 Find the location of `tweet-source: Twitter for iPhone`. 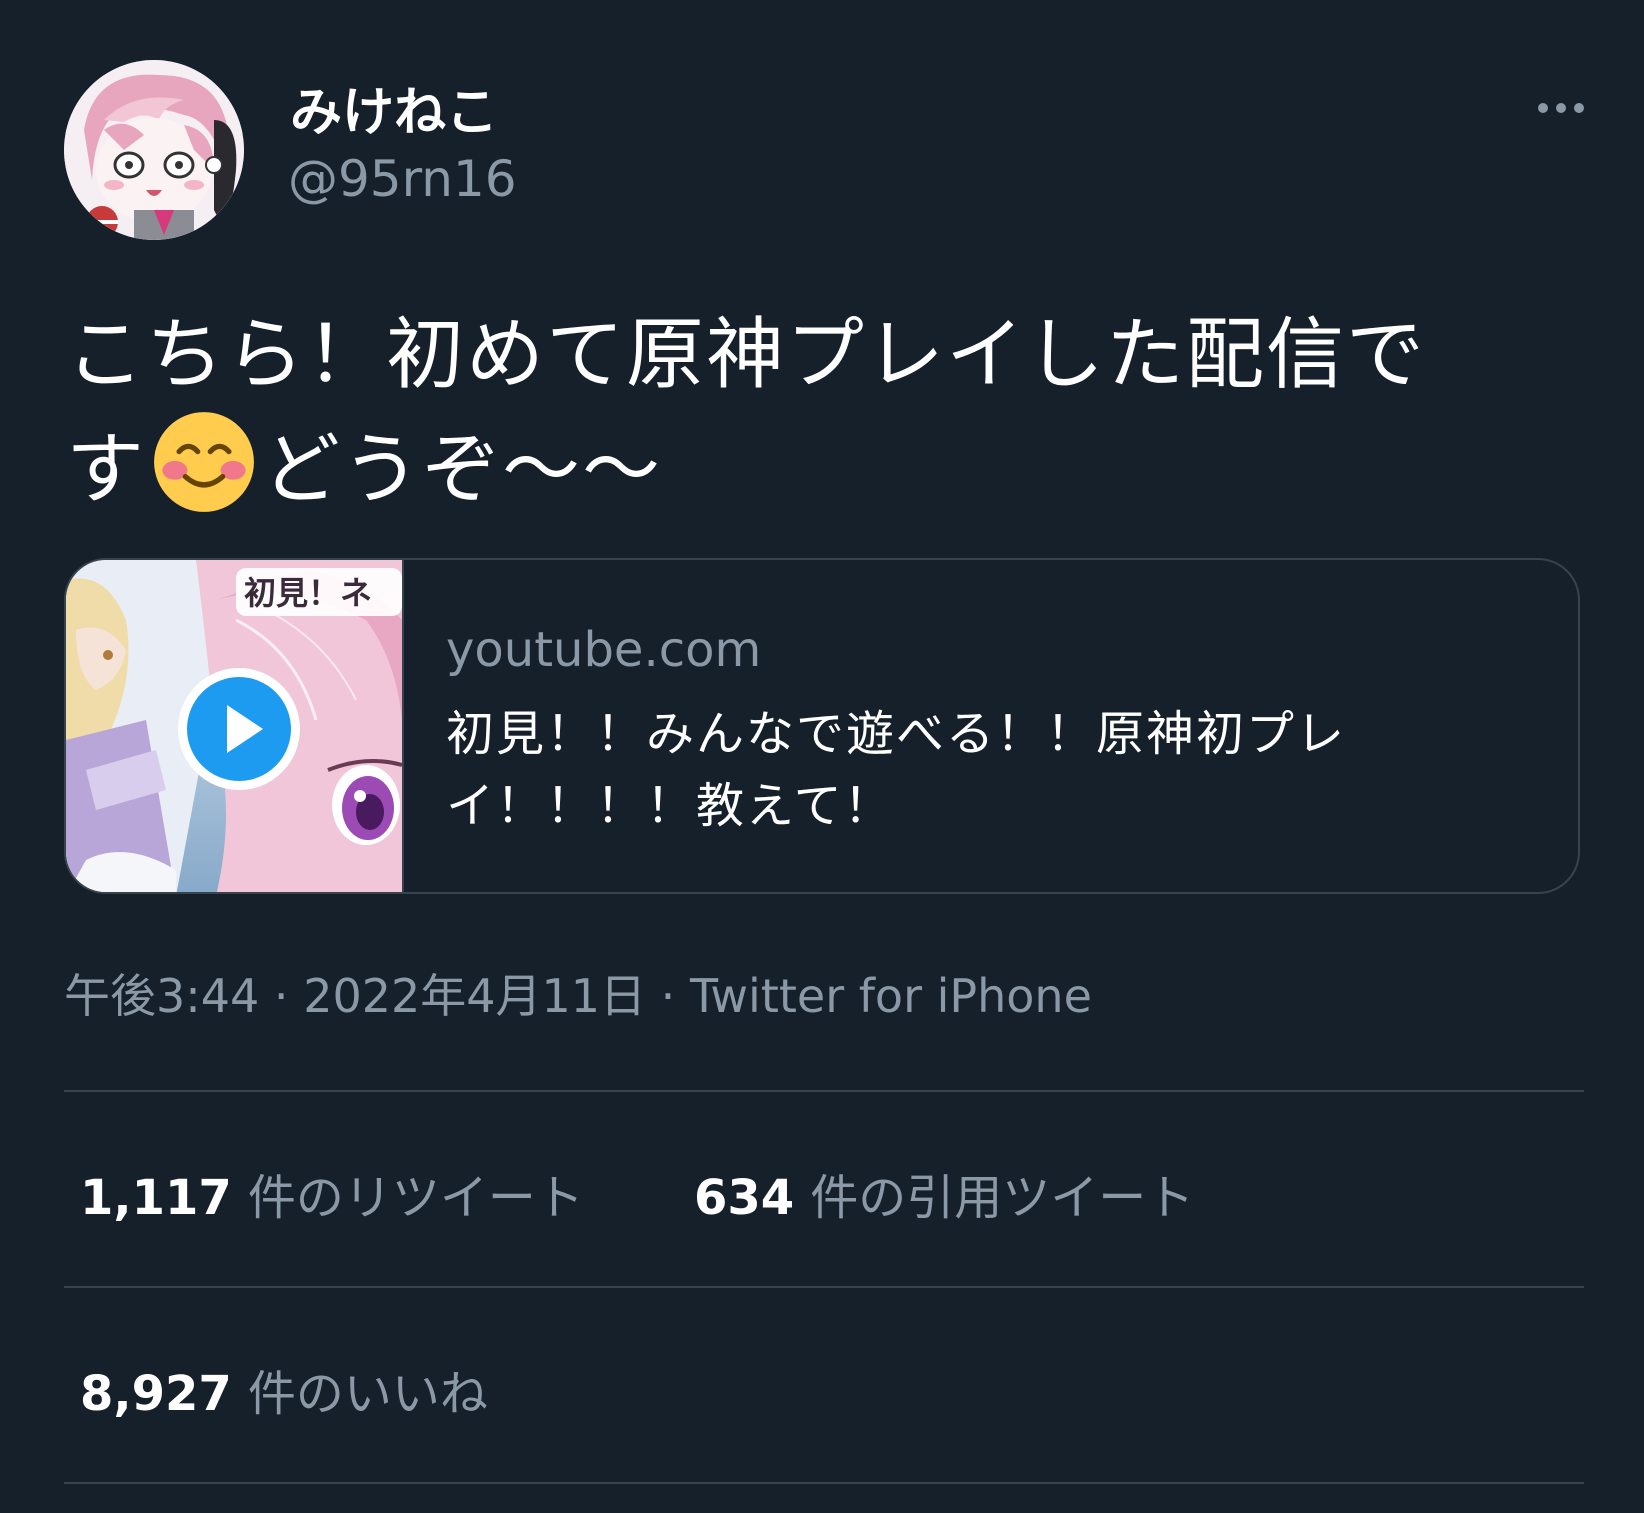

tweet-source: Twitter for iPhone is located at coordinates (891, 996).